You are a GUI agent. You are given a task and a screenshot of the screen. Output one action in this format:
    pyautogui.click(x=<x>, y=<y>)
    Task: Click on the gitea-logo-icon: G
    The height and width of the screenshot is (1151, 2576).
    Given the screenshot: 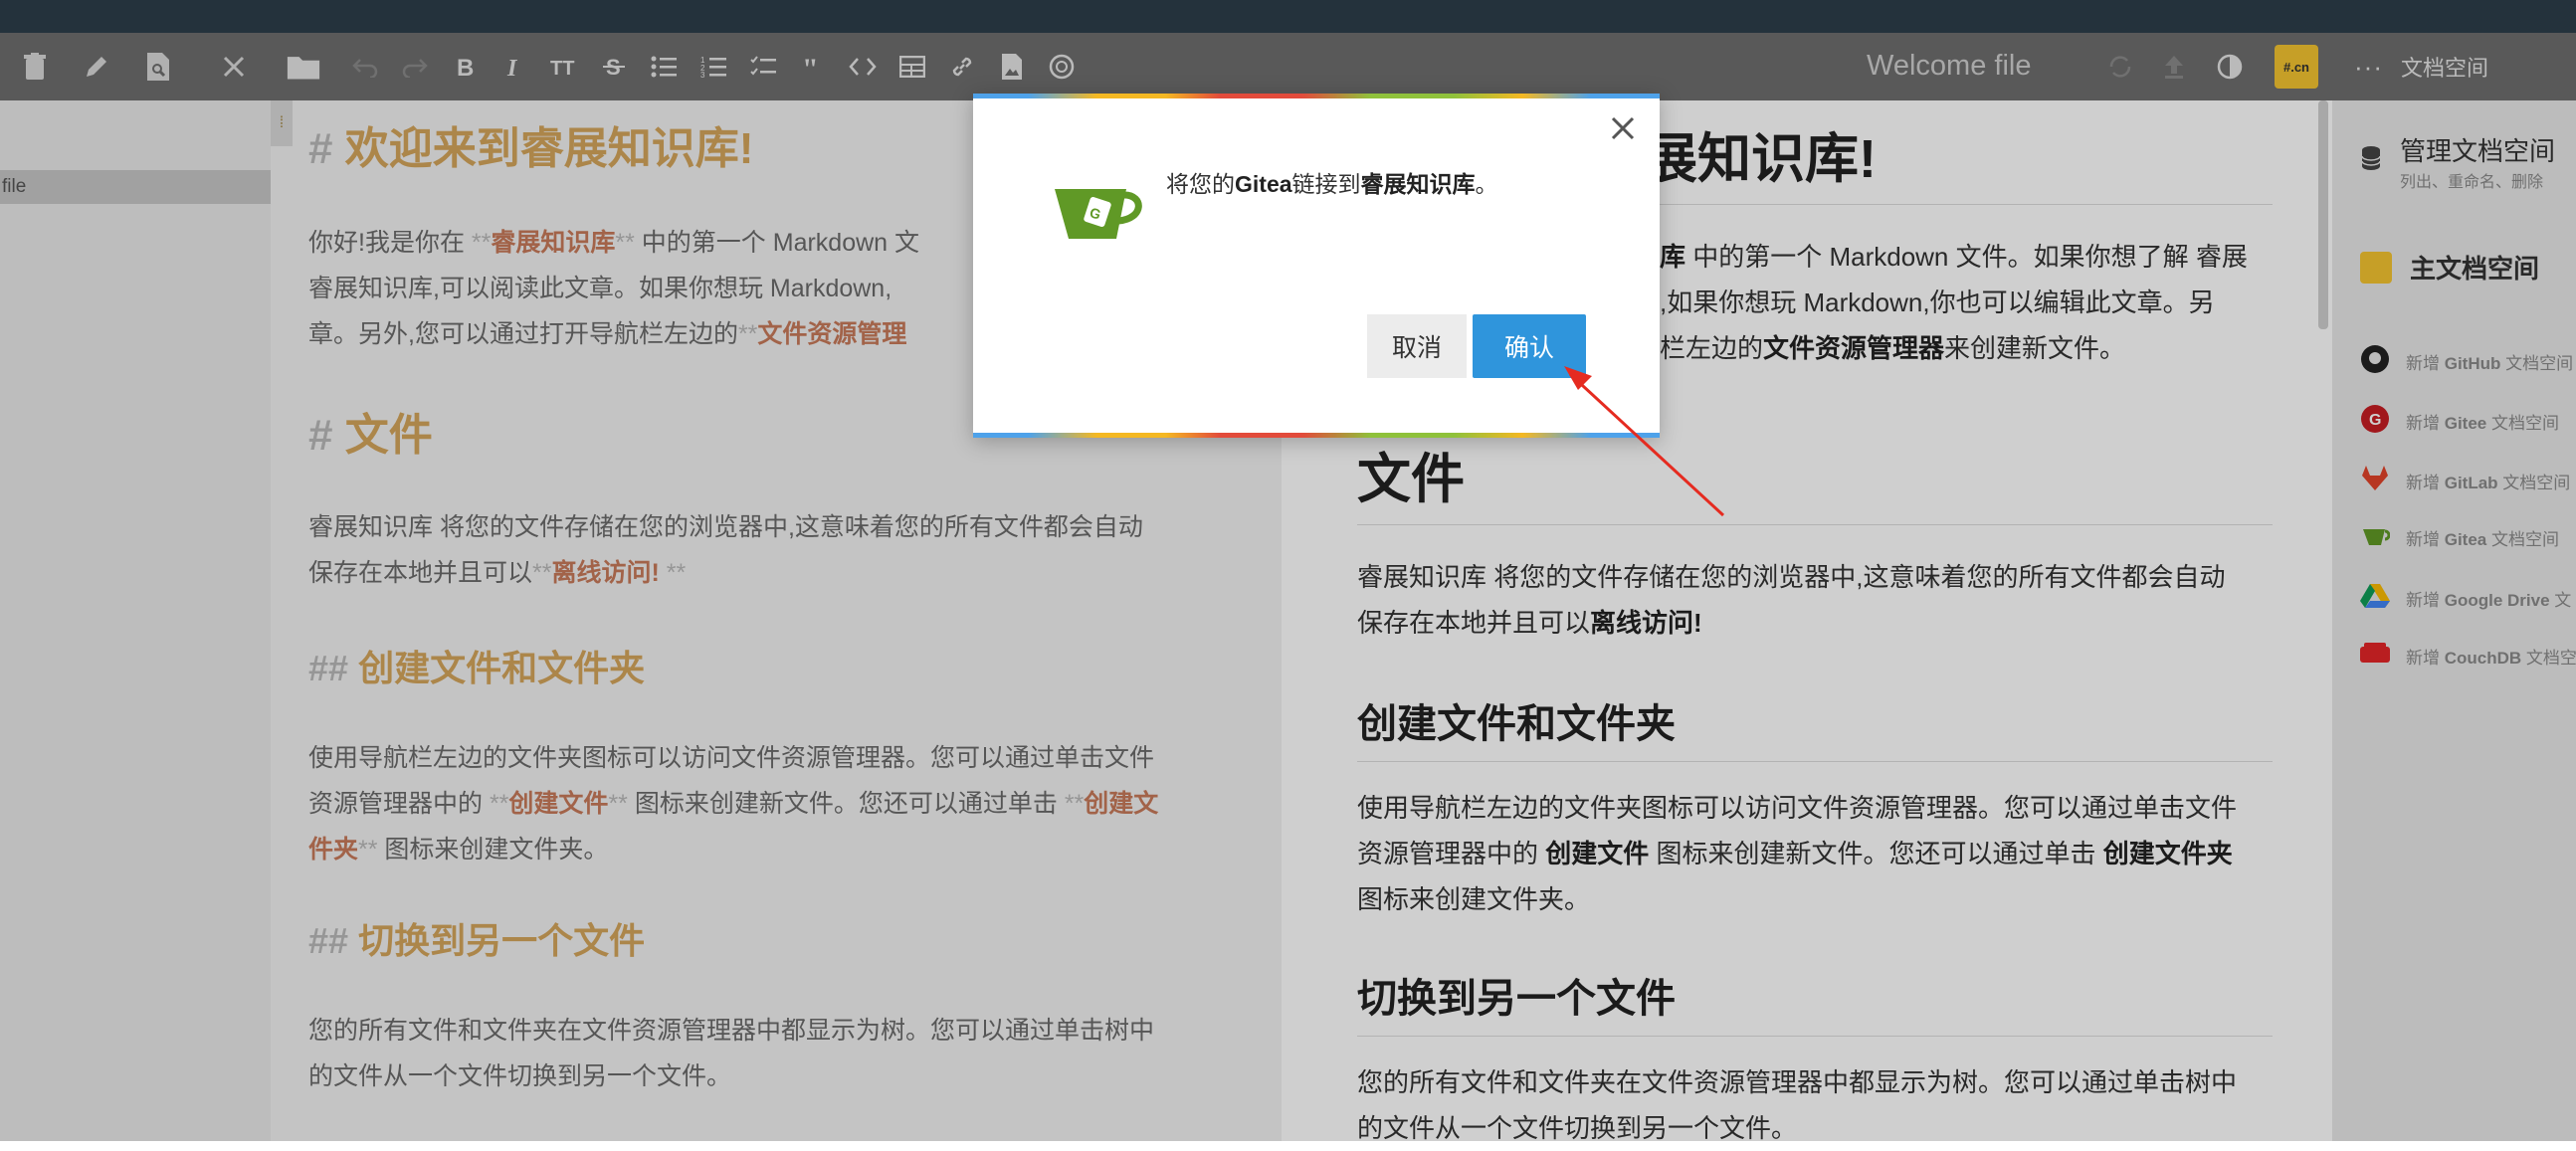 What is the action you would take?
    pyautogui.click(x=1094, y=210)
    